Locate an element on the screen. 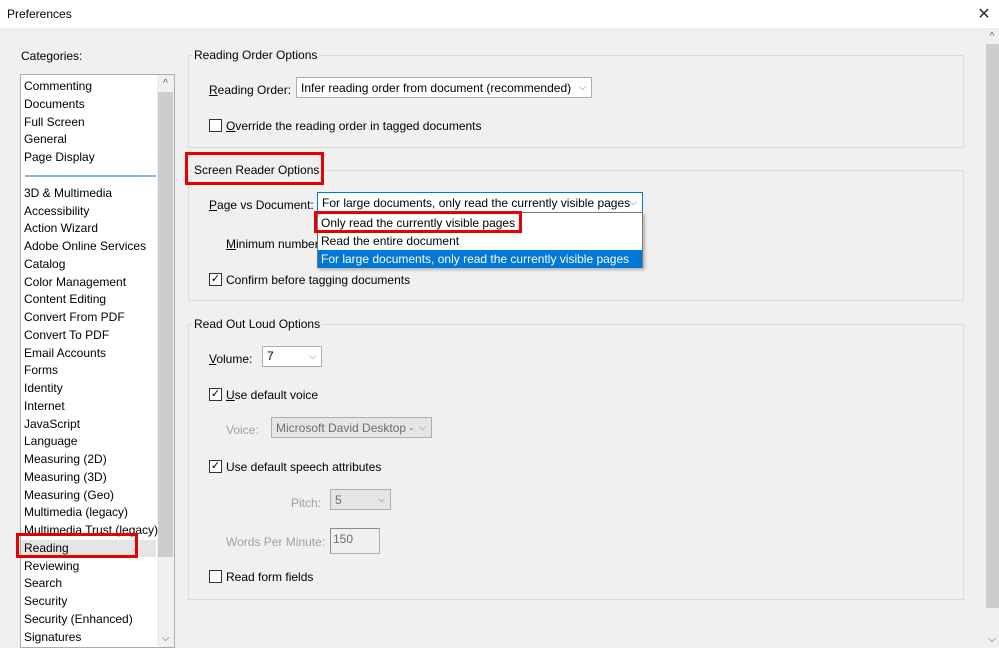 The width and height of the screenshot is (999, 648). window-title: Preferences is located at coordinates (39, 14).